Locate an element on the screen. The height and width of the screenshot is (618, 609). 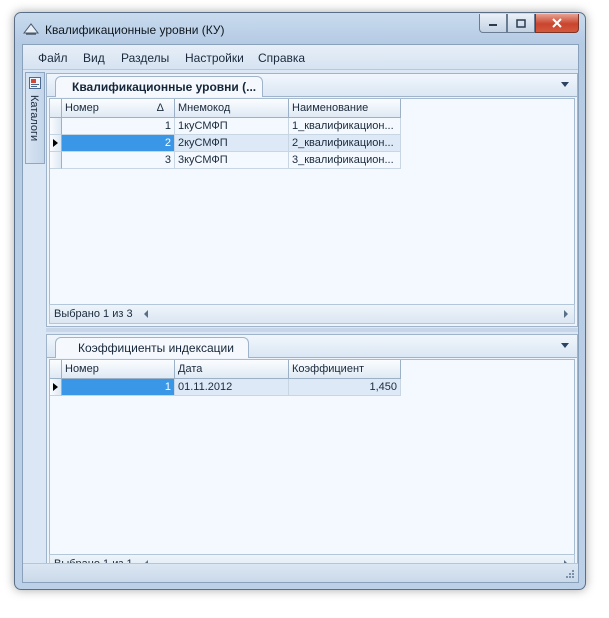
menu-view: Вид is located at coordinates (94, 58).